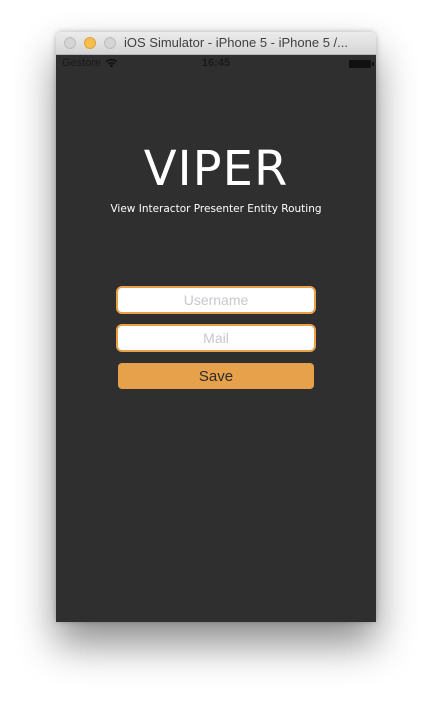 The width and height of the screenshot is (432, 702). I want to click on status-bar: Gestore 16:45, so click(216, 64).